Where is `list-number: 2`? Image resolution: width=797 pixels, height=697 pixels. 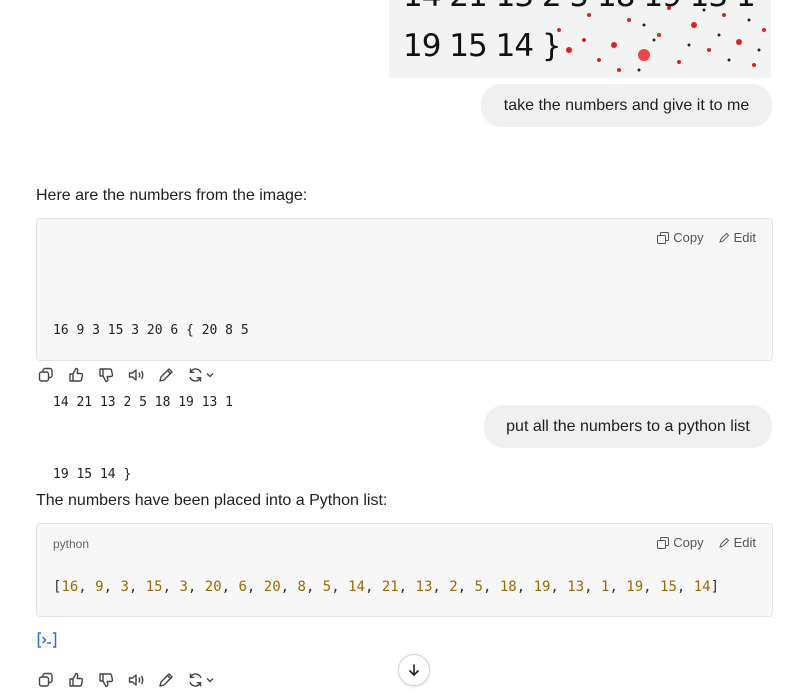 list-number: 2 is located at coordinates (453, 587).